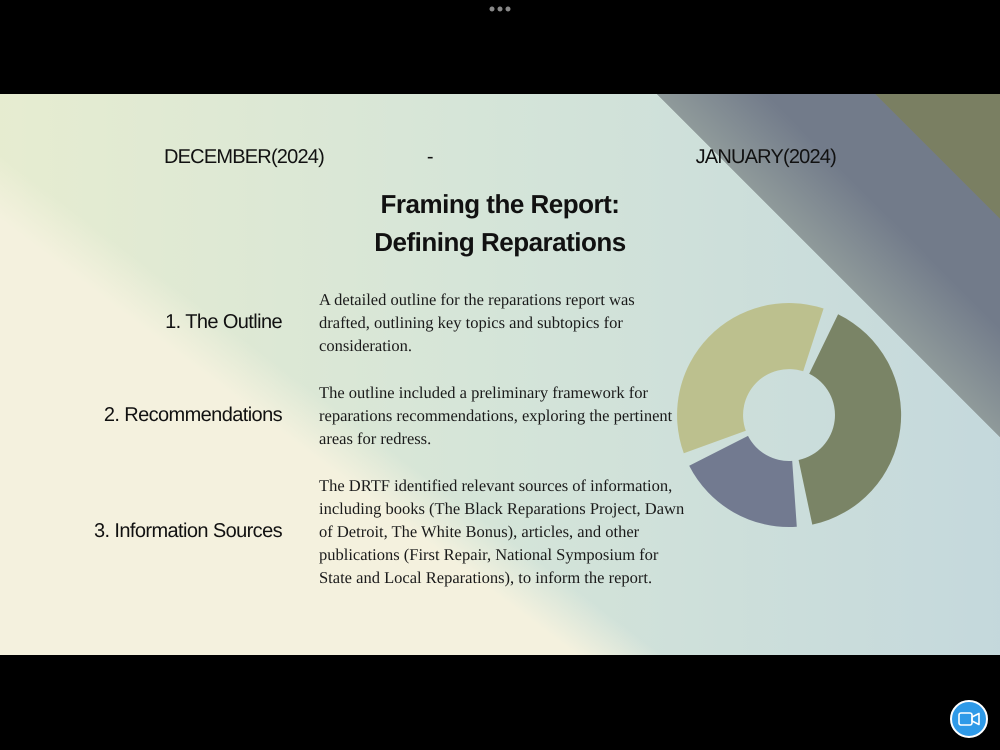 The width and height of the screenshot is (1000, 750). What do you see at coordinates (500, 242) in the screenshot?
I see `slide-title: Defining Reparations` at bounding box center [500, 242].